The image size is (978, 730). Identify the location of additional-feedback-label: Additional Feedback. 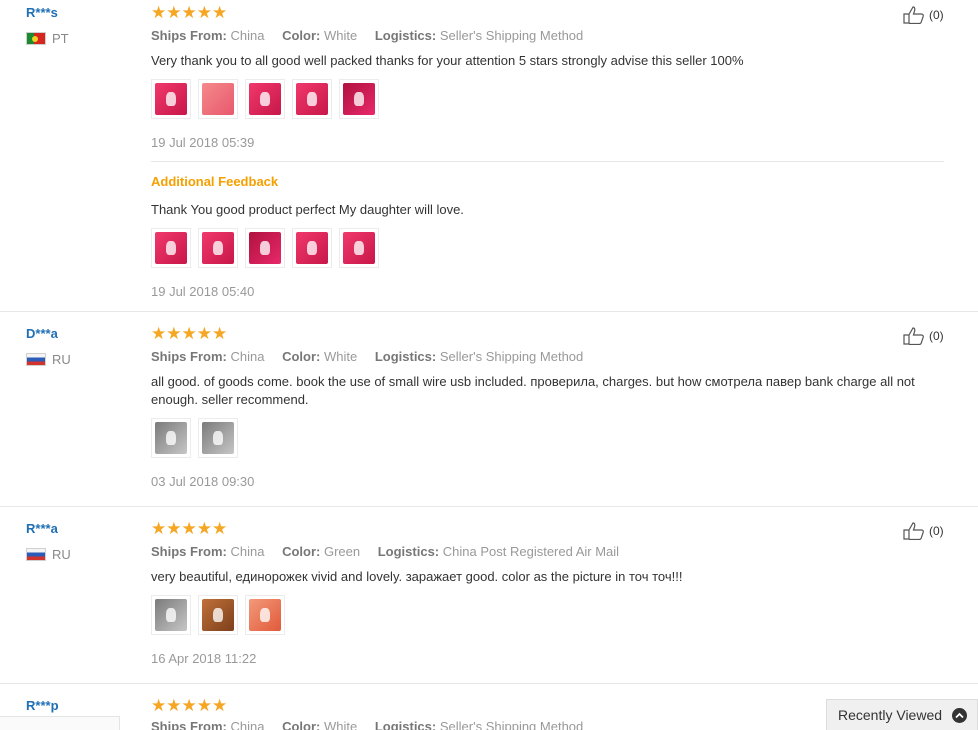
(215, 181).